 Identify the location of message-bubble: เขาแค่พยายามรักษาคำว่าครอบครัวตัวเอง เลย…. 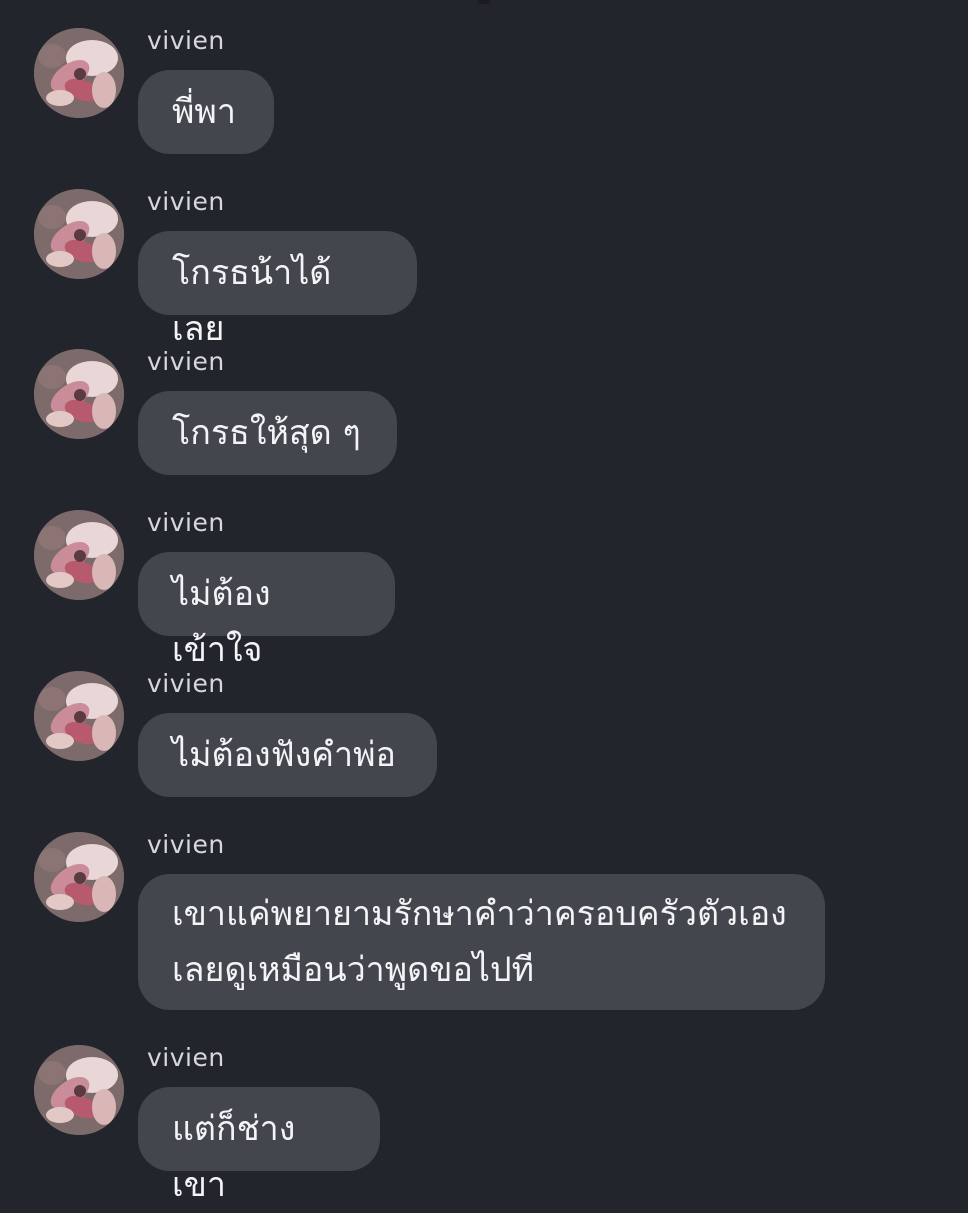
(481, 942).